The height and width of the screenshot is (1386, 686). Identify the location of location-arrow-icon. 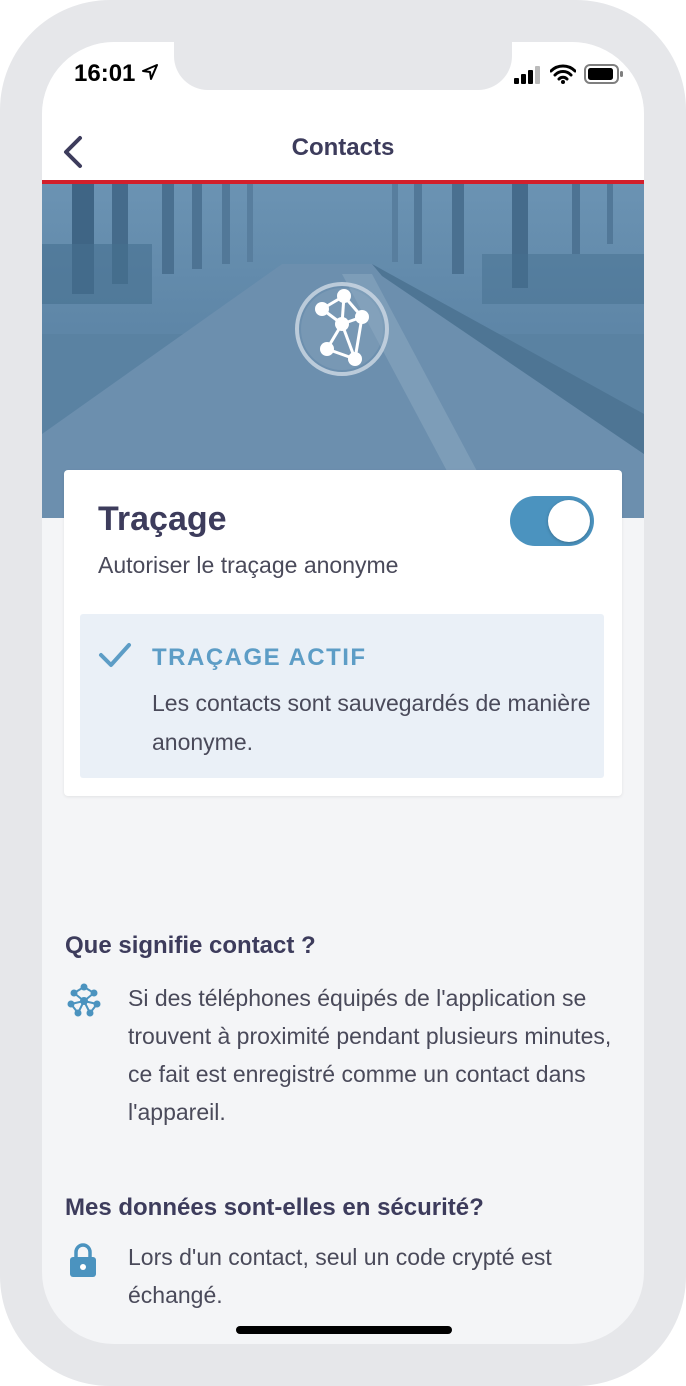
(150, 72).